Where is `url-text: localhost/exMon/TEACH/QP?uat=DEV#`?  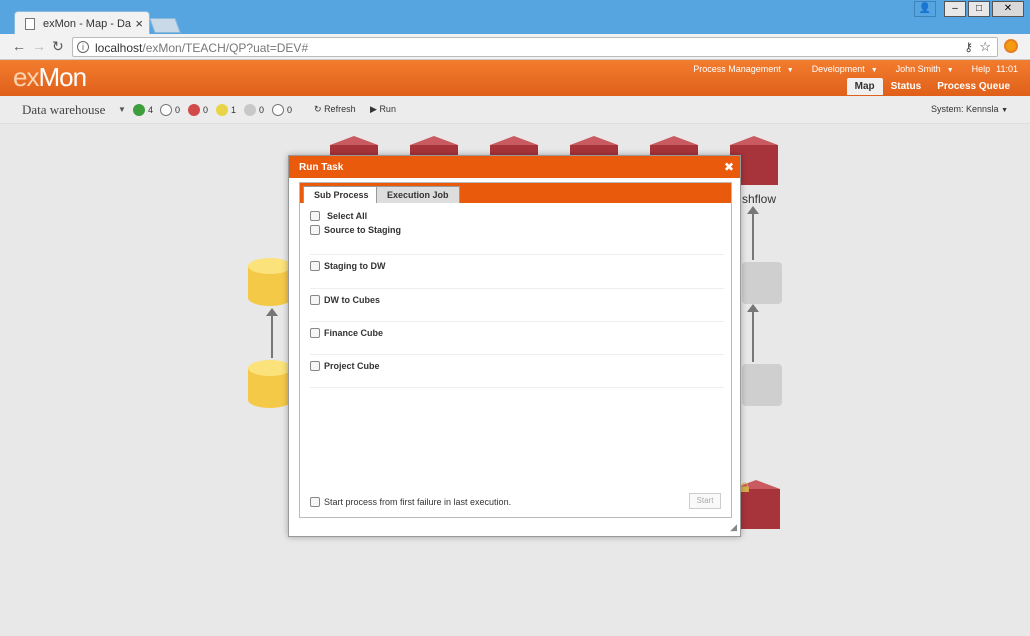
url-text: localhost/exMon/TEACH/QP?uat=DEV# is located at coordinates (201, 48).